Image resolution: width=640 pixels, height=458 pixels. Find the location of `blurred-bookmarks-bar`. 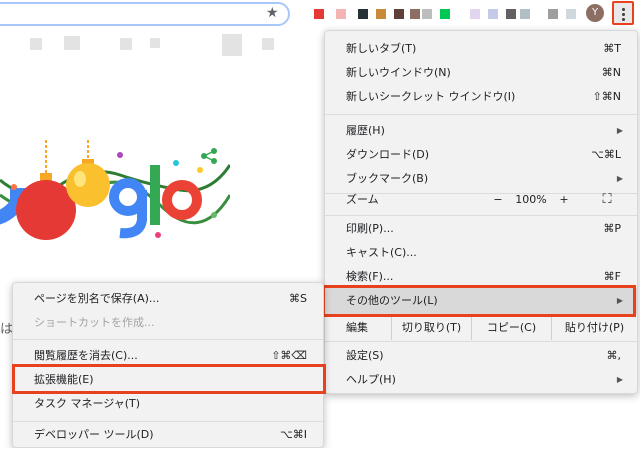

blurred-bookmarks-bar is located at coordinates (160, 45).